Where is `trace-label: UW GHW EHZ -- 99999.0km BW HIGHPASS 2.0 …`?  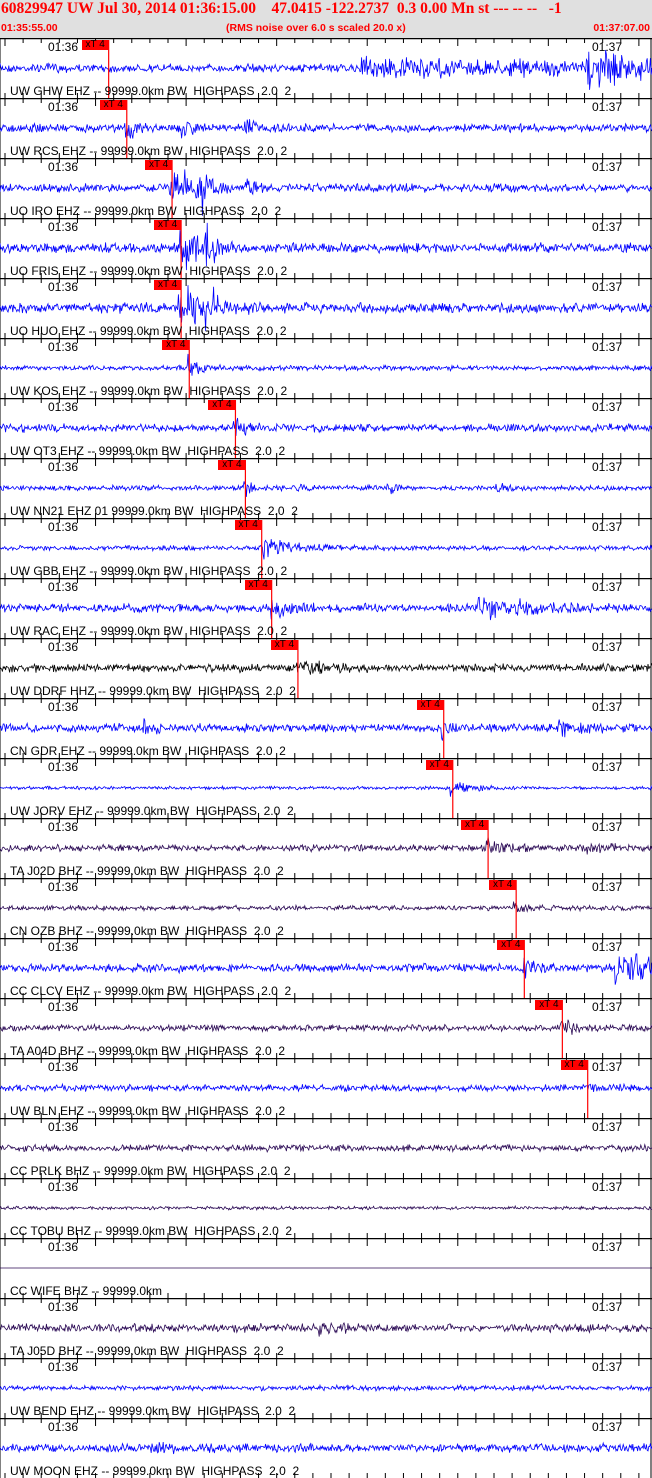 trace-label: UW GHW EHZ -- 99999.0km BW HIGHPASS 2.0 … is located at coordinates (151, 91).